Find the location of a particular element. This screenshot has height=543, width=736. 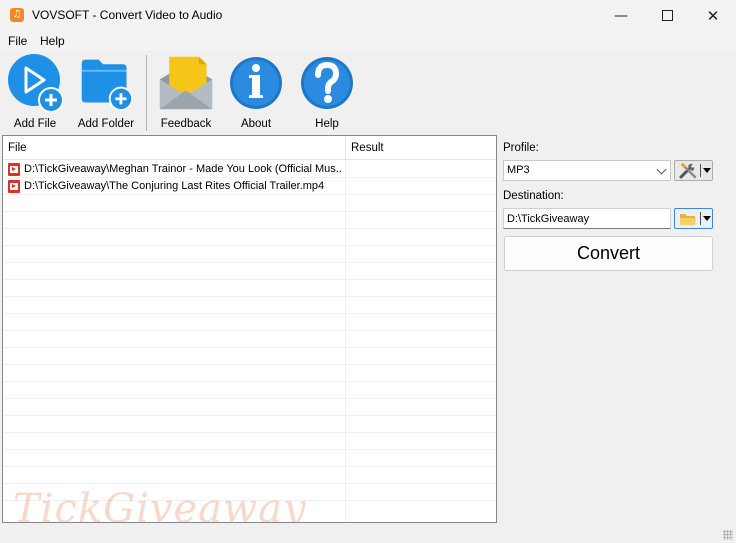

help-label: Help is located at coordinates (327, 124).